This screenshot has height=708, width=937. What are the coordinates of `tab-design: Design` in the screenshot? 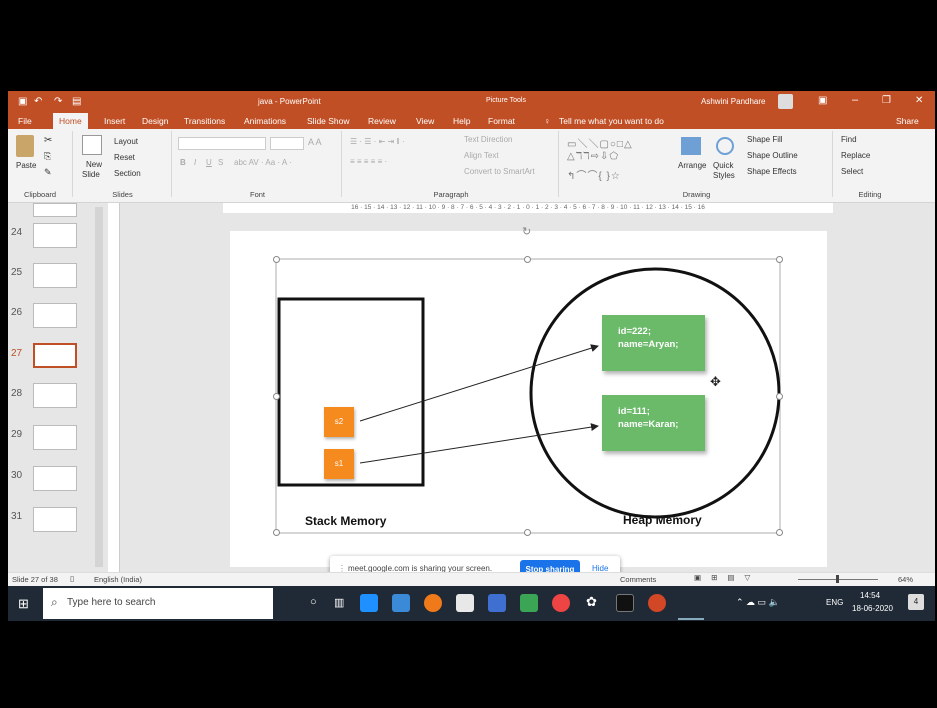 It's located at (155, 121).